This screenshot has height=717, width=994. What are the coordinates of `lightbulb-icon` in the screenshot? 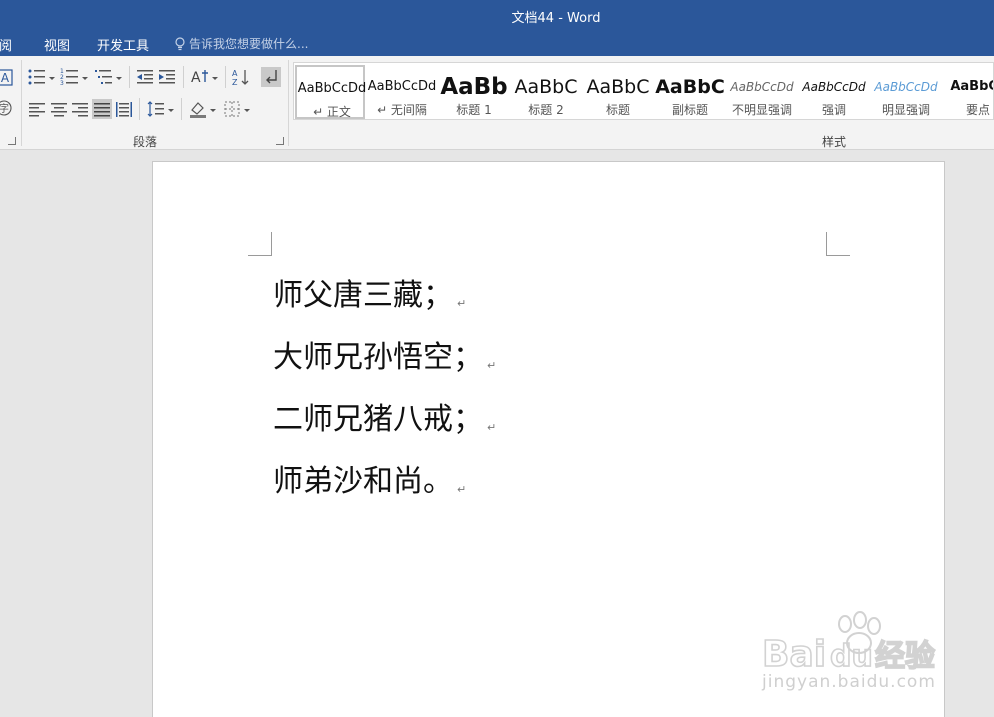 It's located at (180, 44).